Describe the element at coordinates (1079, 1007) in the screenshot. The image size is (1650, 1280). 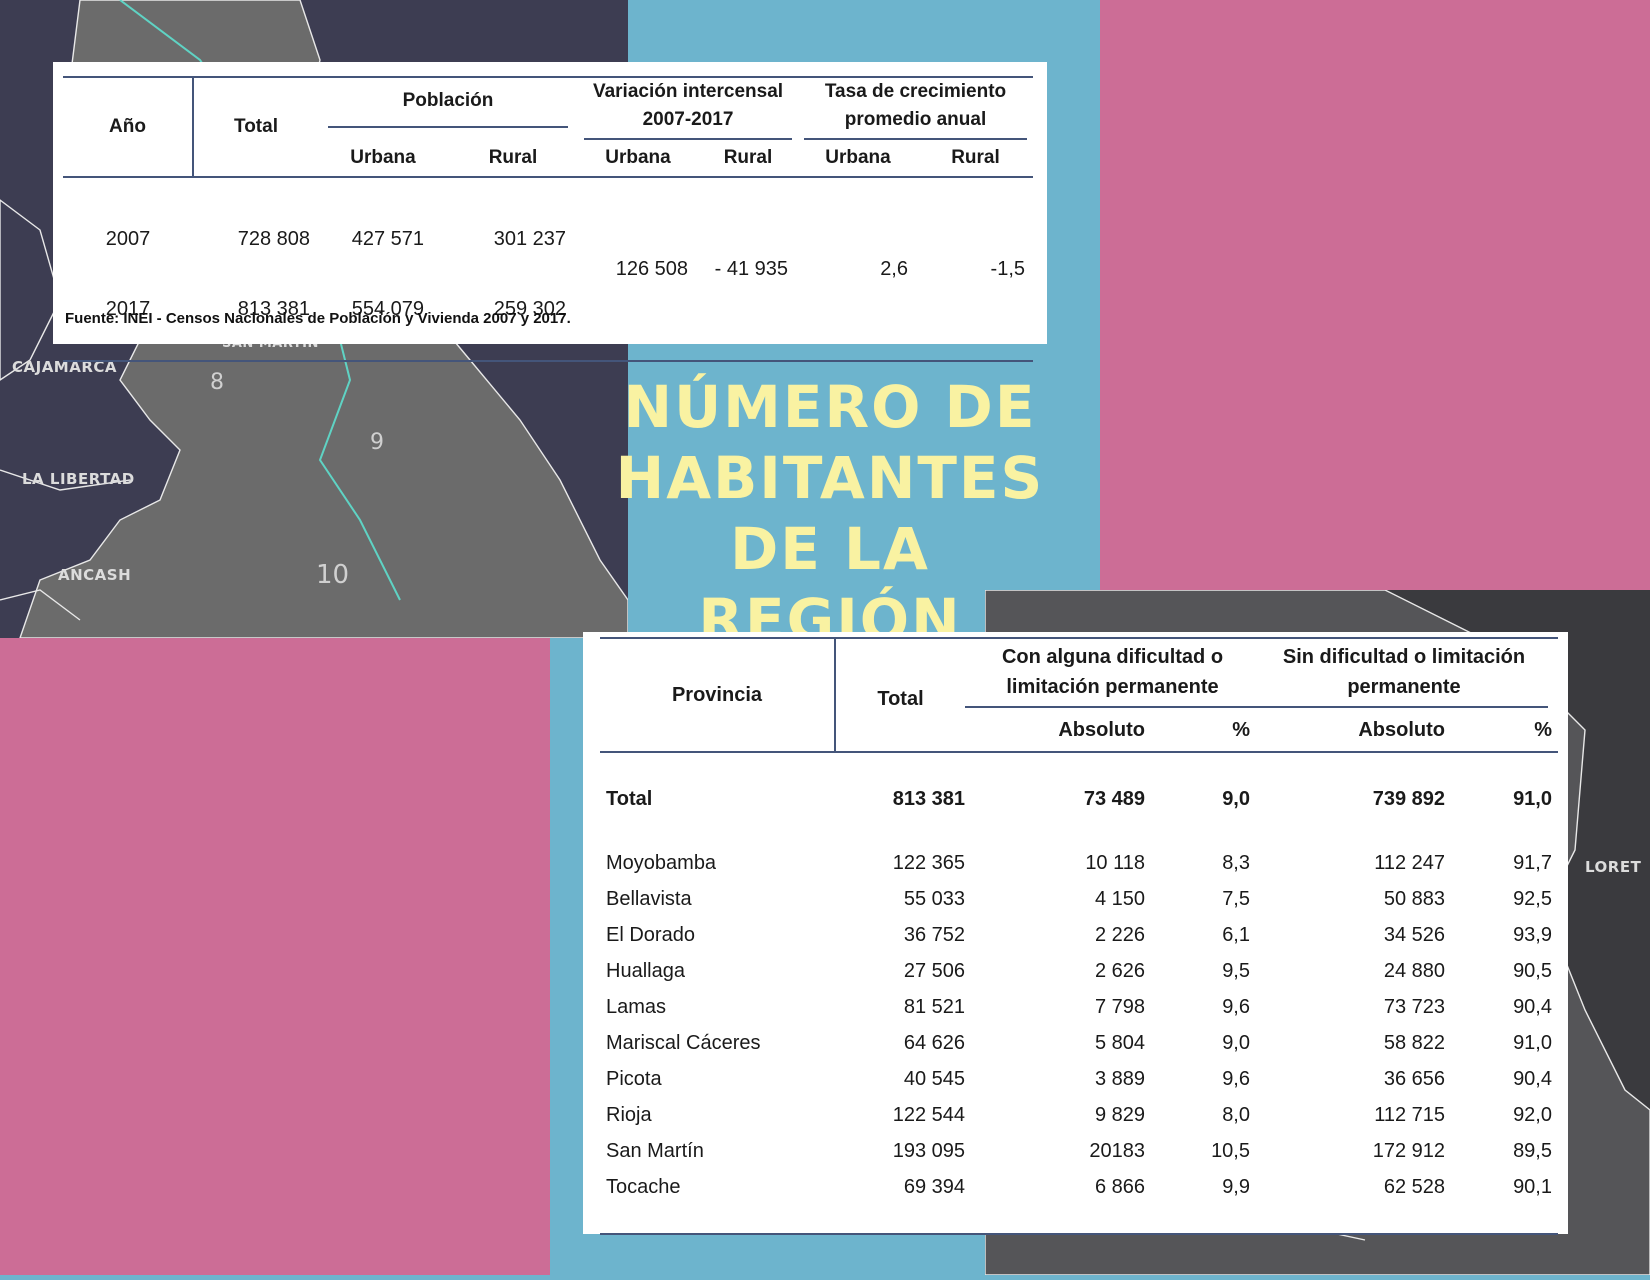
I see `table-row: Lamas 81 521 7 798 9,6 73 723 90,4` at that location.